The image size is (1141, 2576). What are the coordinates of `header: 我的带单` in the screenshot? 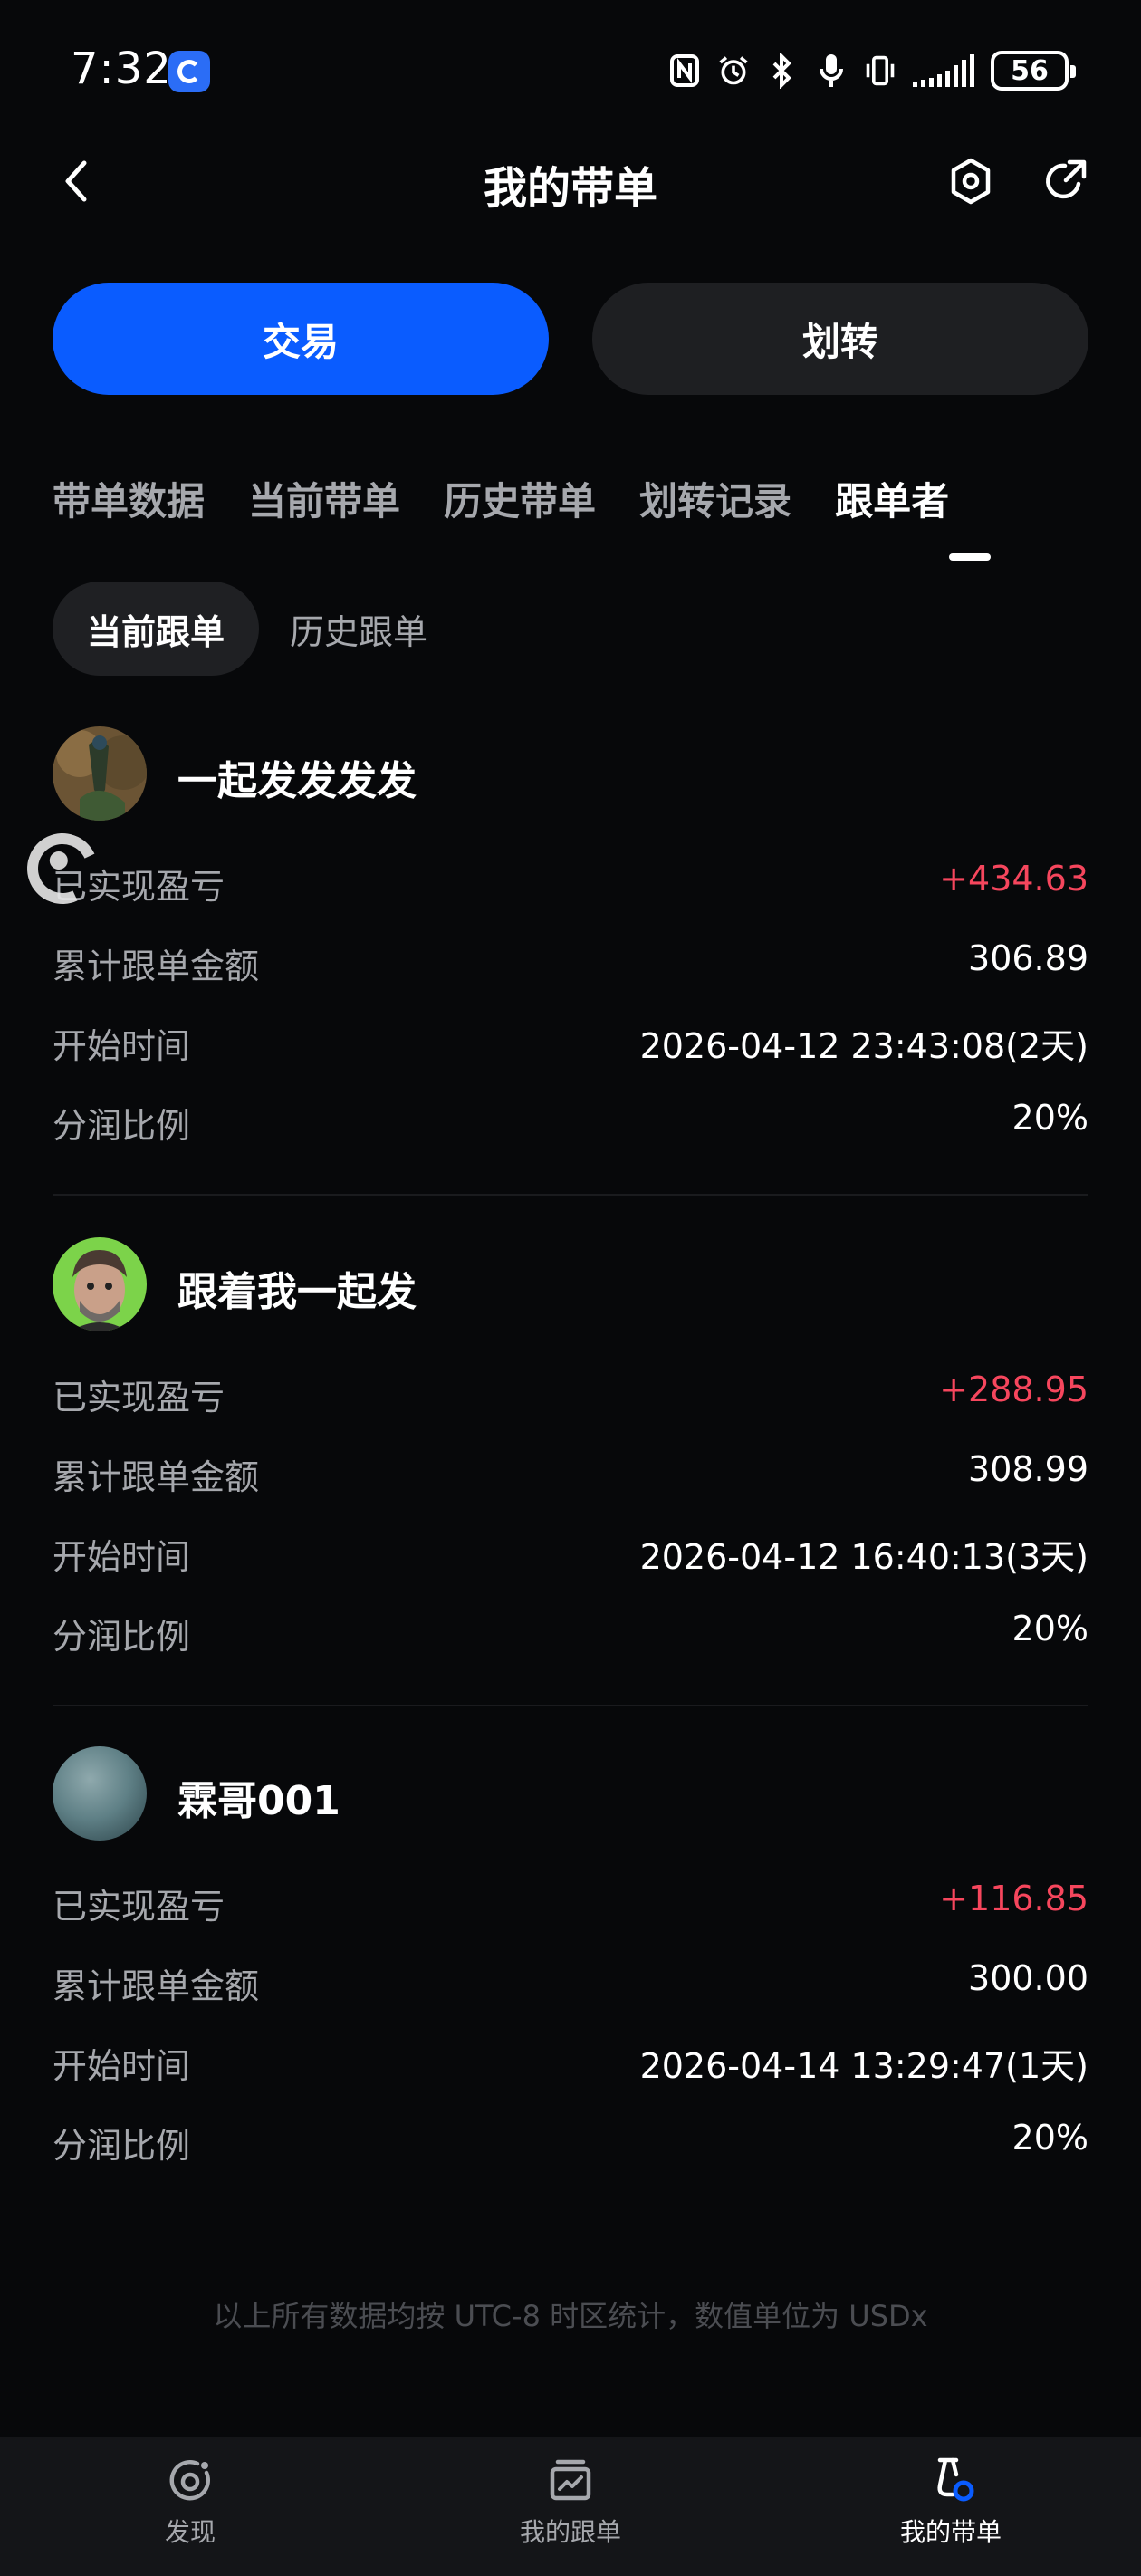 It's located at (570, 181).